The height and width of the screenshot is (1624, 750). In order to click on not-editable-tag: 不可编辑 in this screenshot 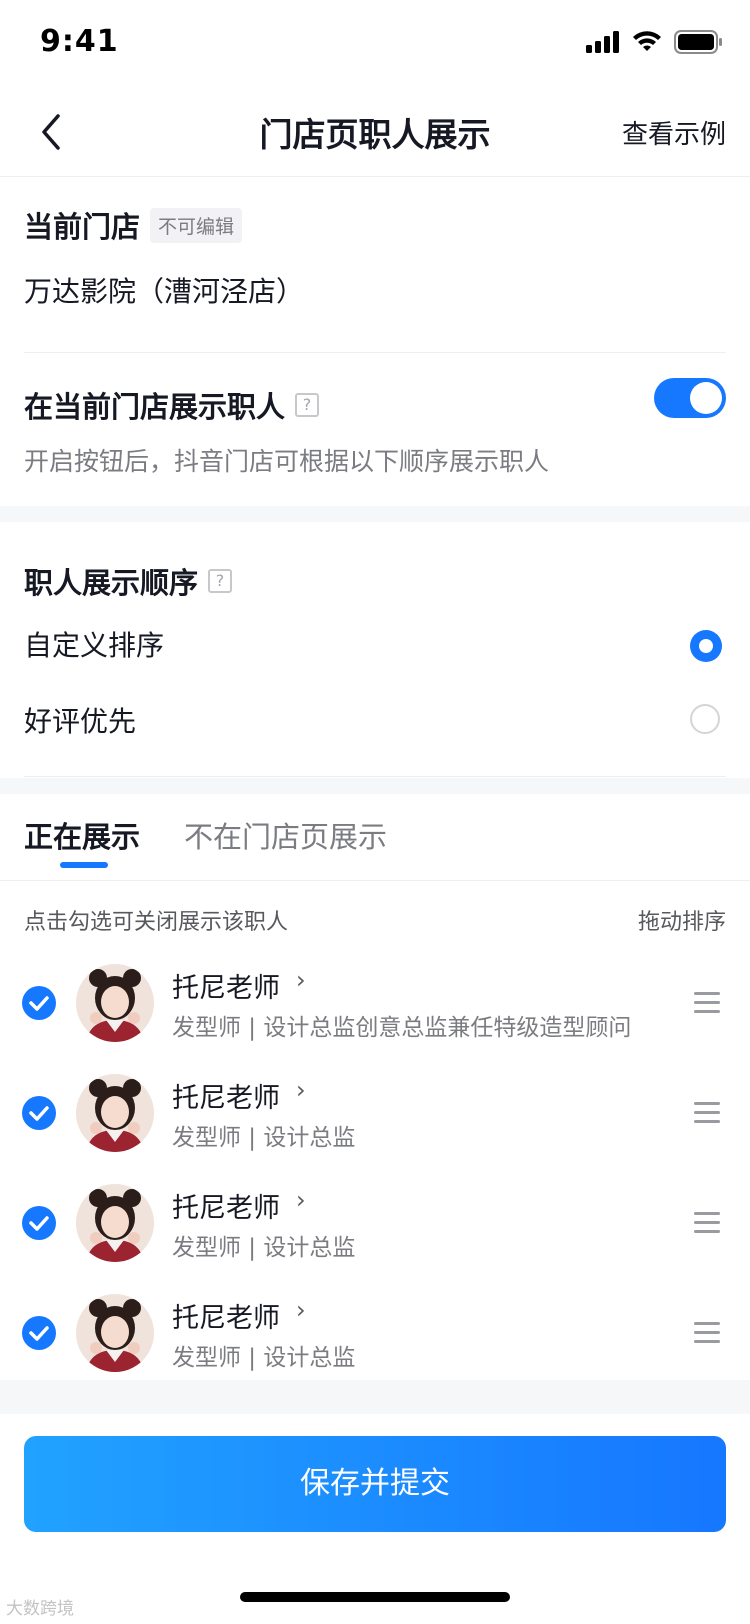, I will do `click(196, 225)`.